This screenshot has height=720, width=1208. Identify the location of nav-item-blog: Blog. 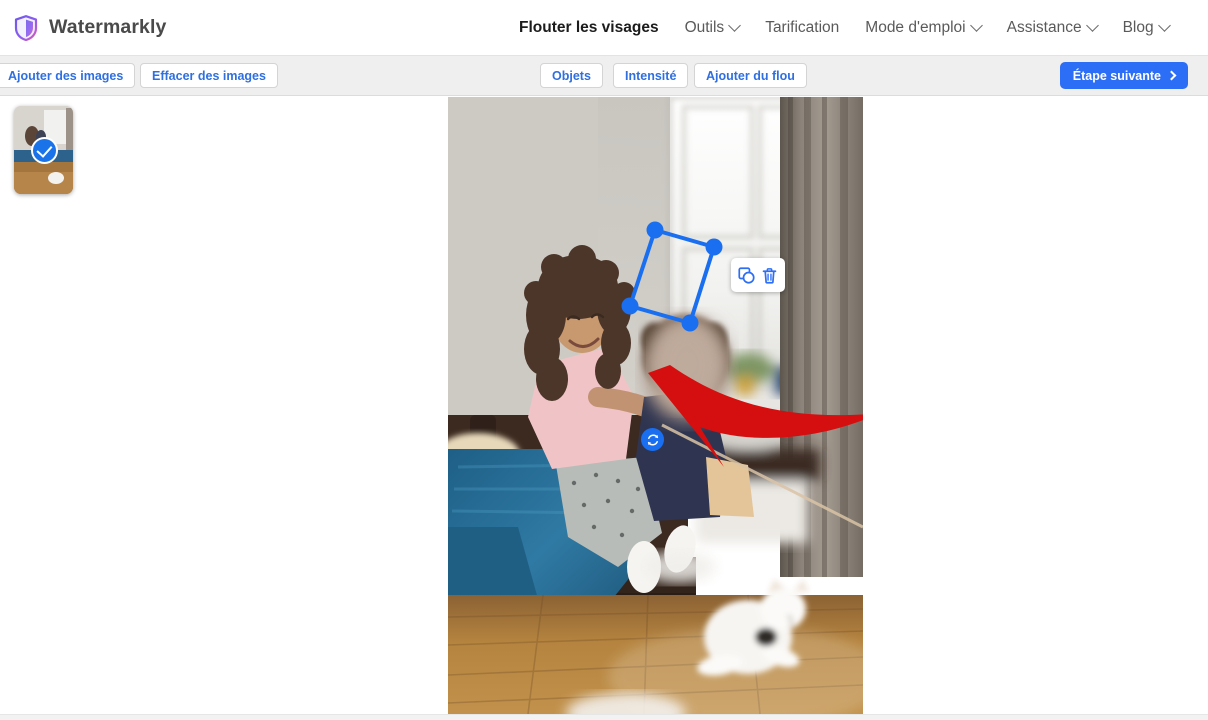
(1146, 28).